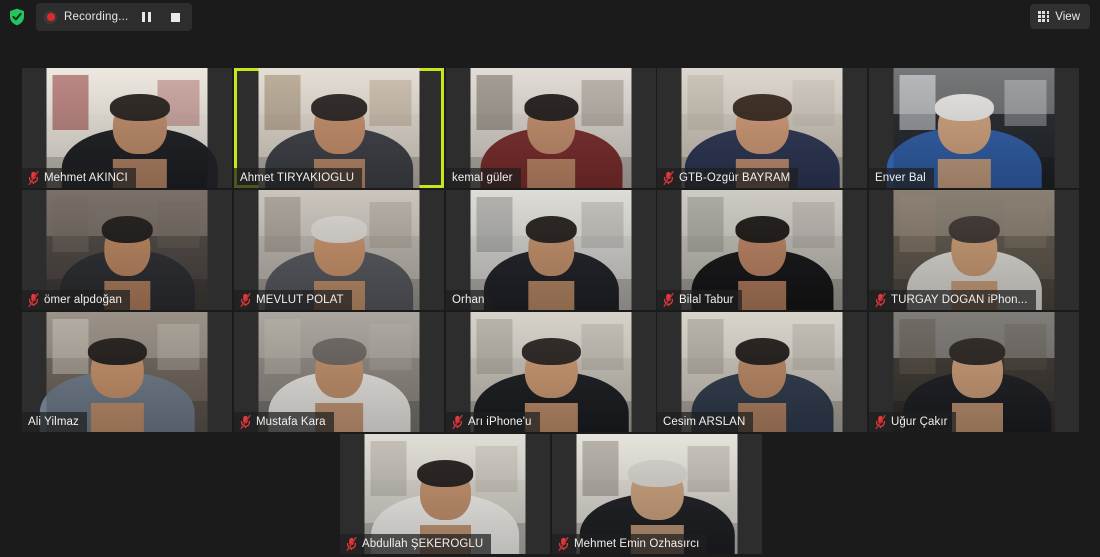 Image resolution: width=1100 pixels, height=557 pixels. What do you see at coordinates (762, 250) in the screenshot?
I see `participant-tile: Bilal Tabur` at bounding box center [762, 250].